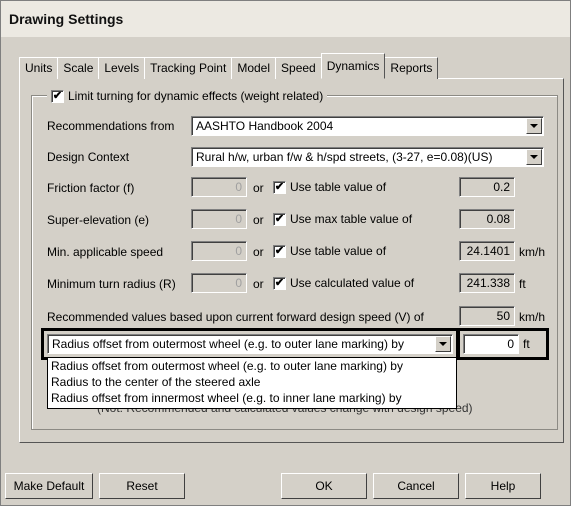 This screenshot has height=506, width=571. Describe the element at coordinates (219, 187) in the screenshot. I see `friction-factor-input: 0` at that location.